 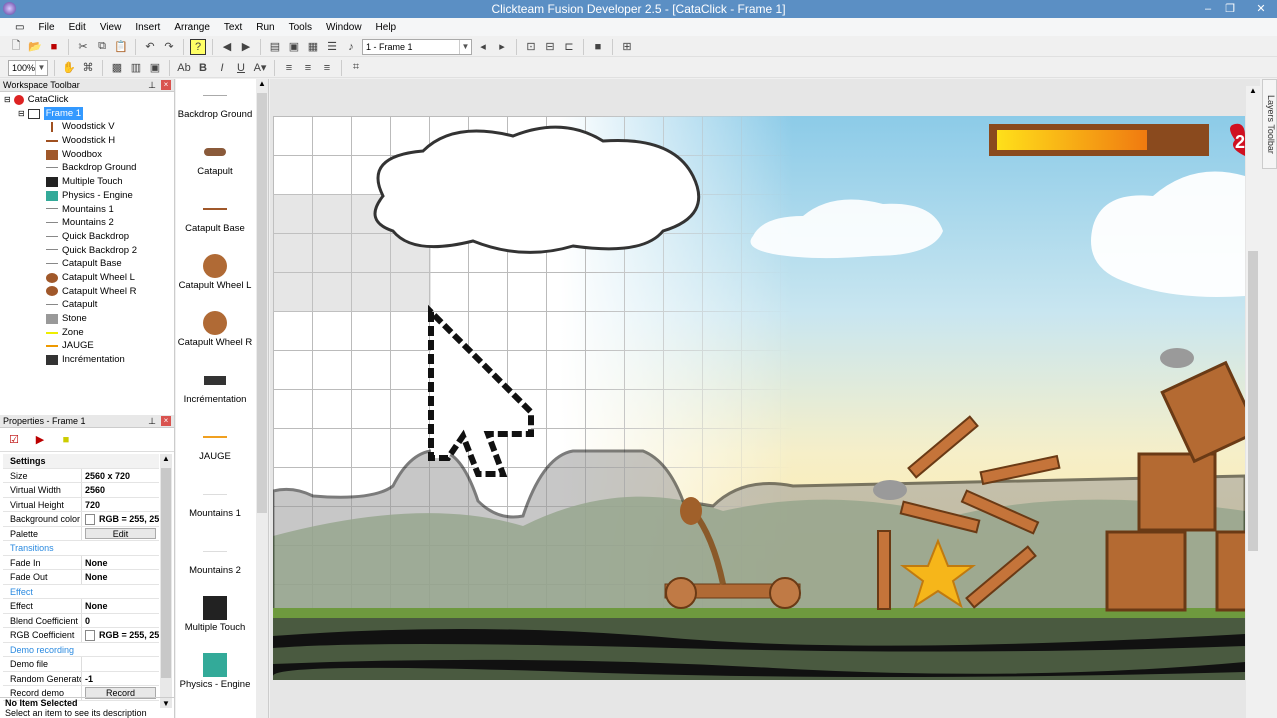 What do you see at coordinates (215, 385) in the screenshot?
I see `object-list-item: Incrémentation` at bounding box center [215, 385].